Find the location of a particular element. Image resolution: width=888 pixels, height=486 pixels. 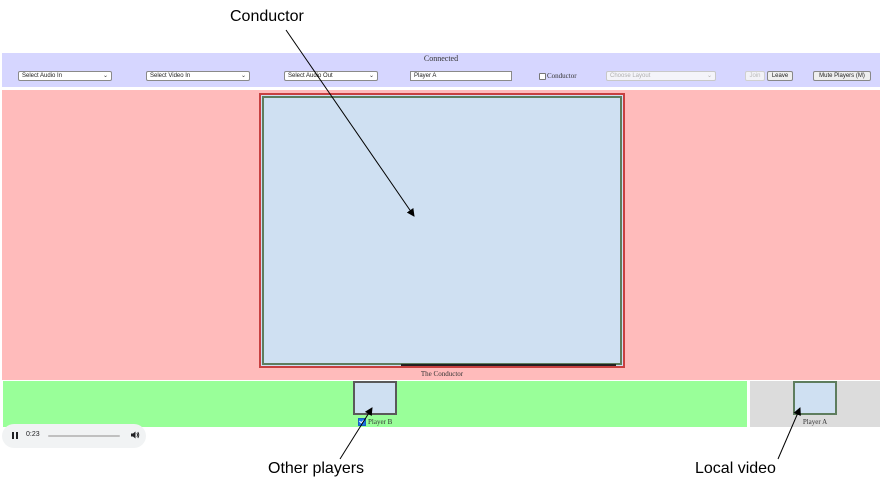

audio-out-select: Select Audio Out ⌄ is located at coordinates (331, 76).